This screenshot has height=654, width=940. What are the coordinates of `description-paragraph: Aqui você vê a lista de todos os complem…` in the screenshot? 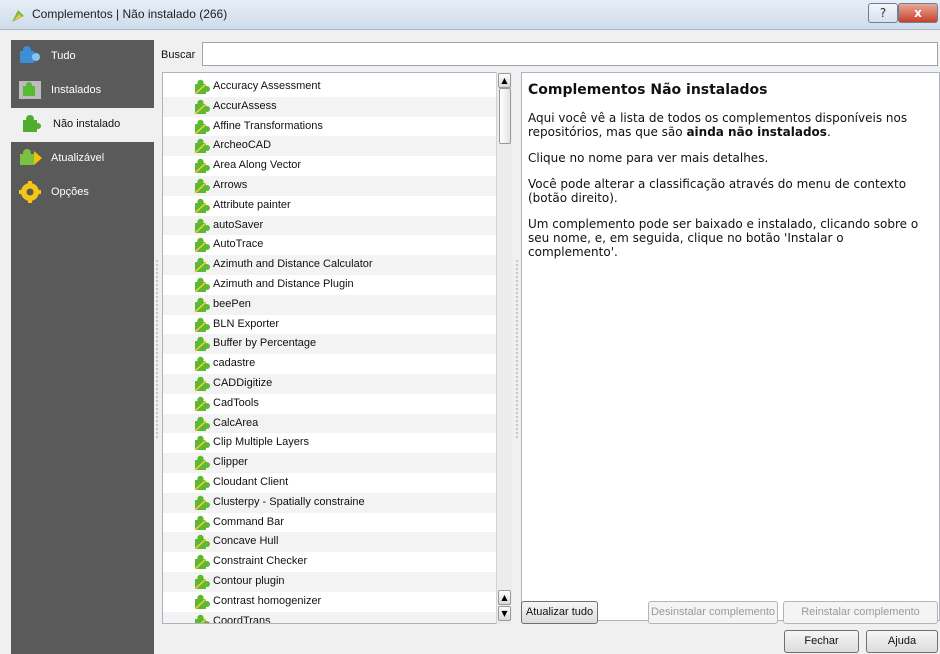 It's located at (718, 125).